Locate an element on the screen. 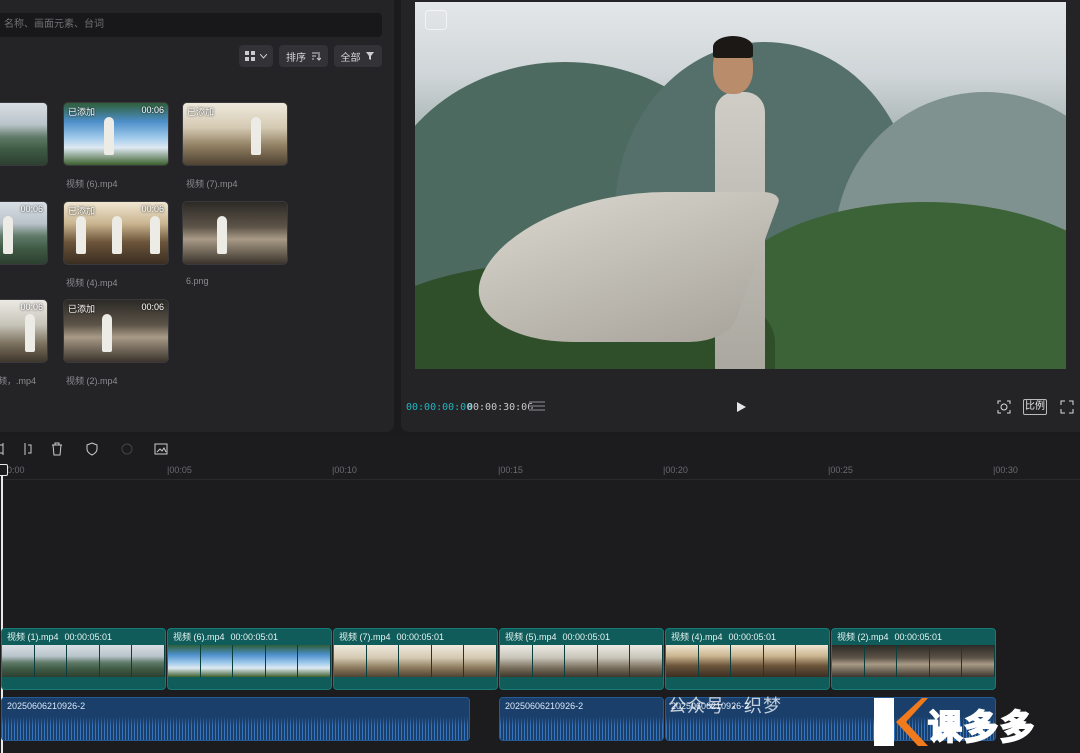 The height and width of the screenshot is (753, 1080). zoom-fit-icon is located at coordinates (1004, 407).